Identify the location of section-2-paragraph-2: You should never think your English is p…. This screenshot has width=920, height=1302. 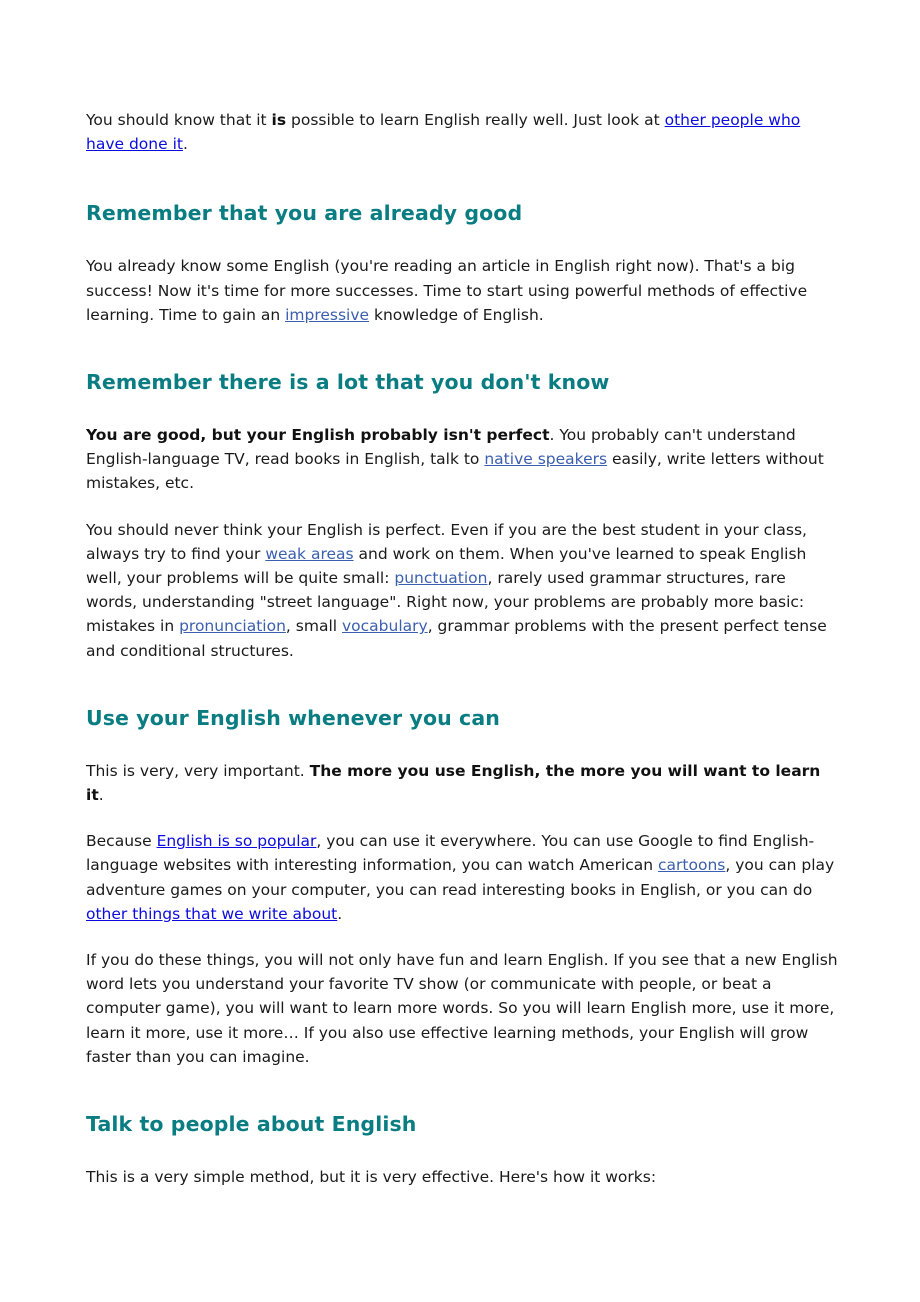
(463, 590).